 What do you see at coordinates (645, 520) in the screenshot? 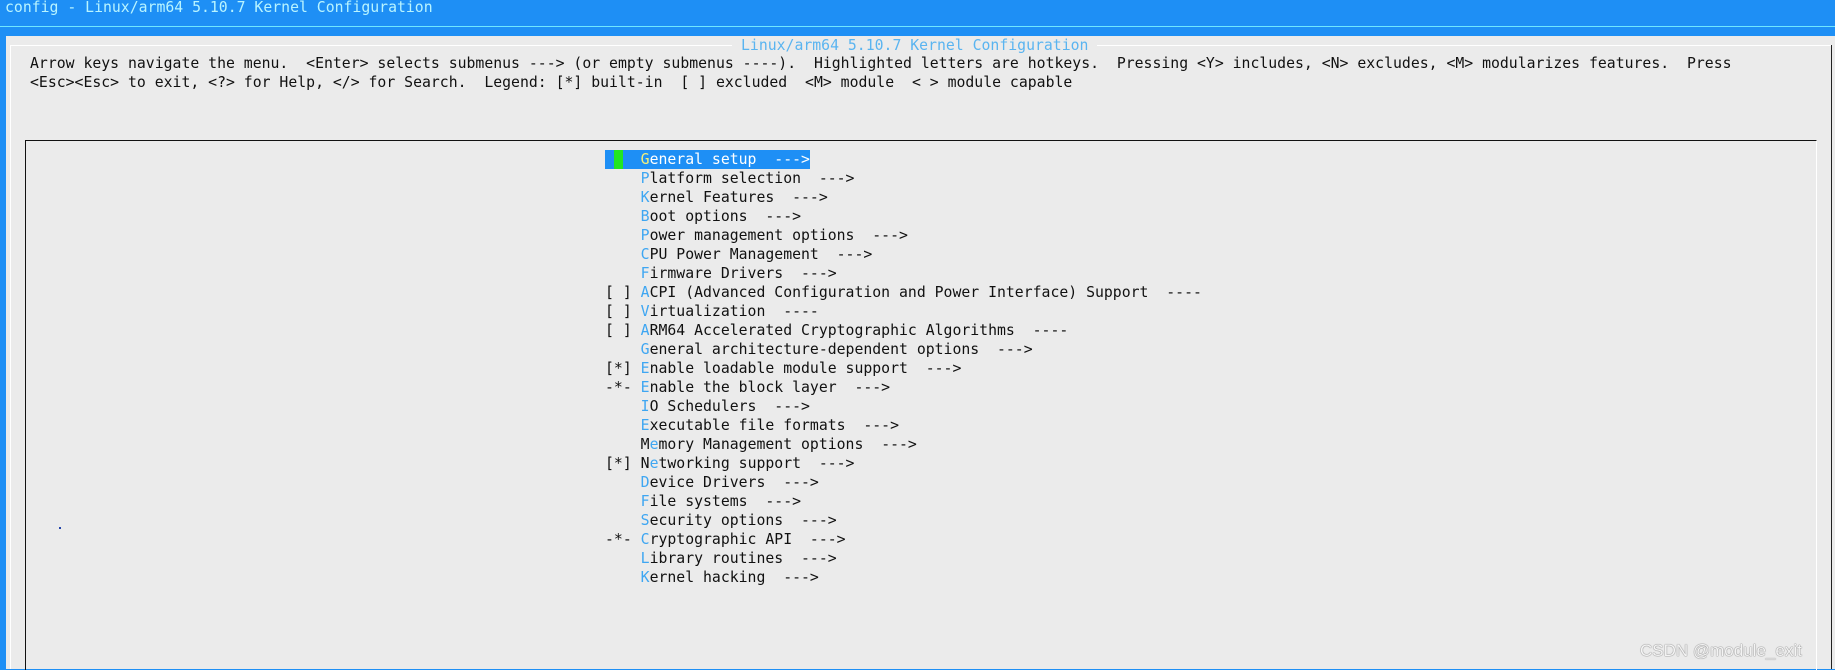
I see `hotkey-letter: S` at bounding box center [645, 520].